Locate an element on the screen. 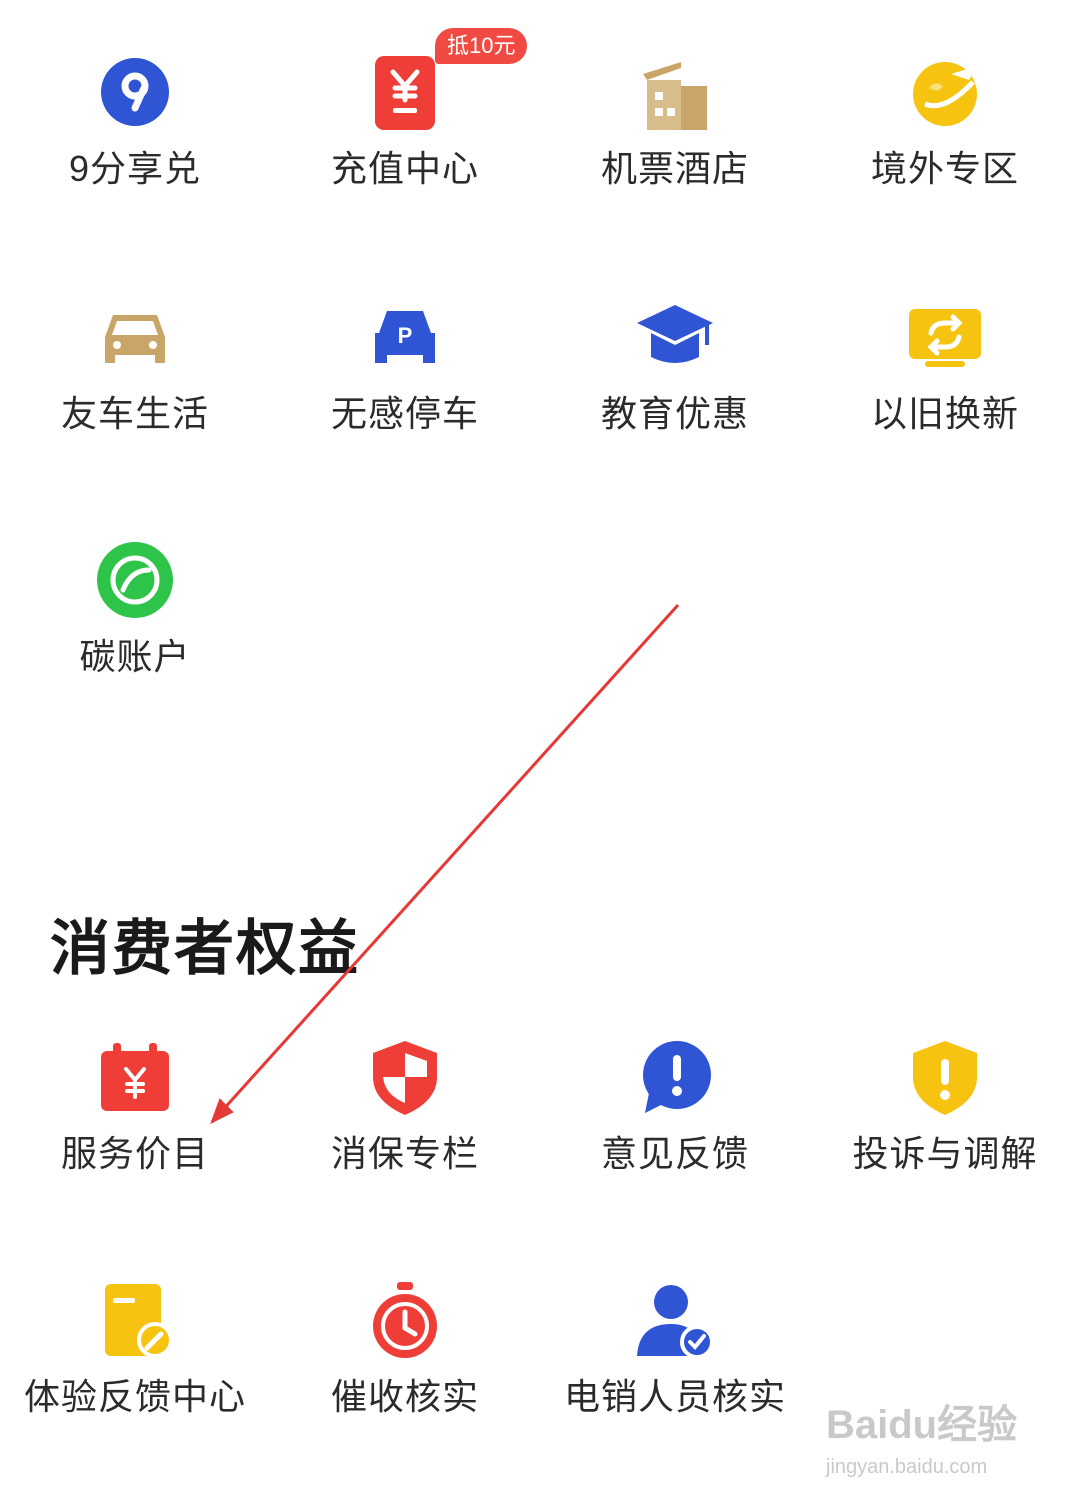 Image resolution: width=1080 pixels, height=1509 pixels. service-label: 体验反馈中心 is located at coordinates (134, 1396).